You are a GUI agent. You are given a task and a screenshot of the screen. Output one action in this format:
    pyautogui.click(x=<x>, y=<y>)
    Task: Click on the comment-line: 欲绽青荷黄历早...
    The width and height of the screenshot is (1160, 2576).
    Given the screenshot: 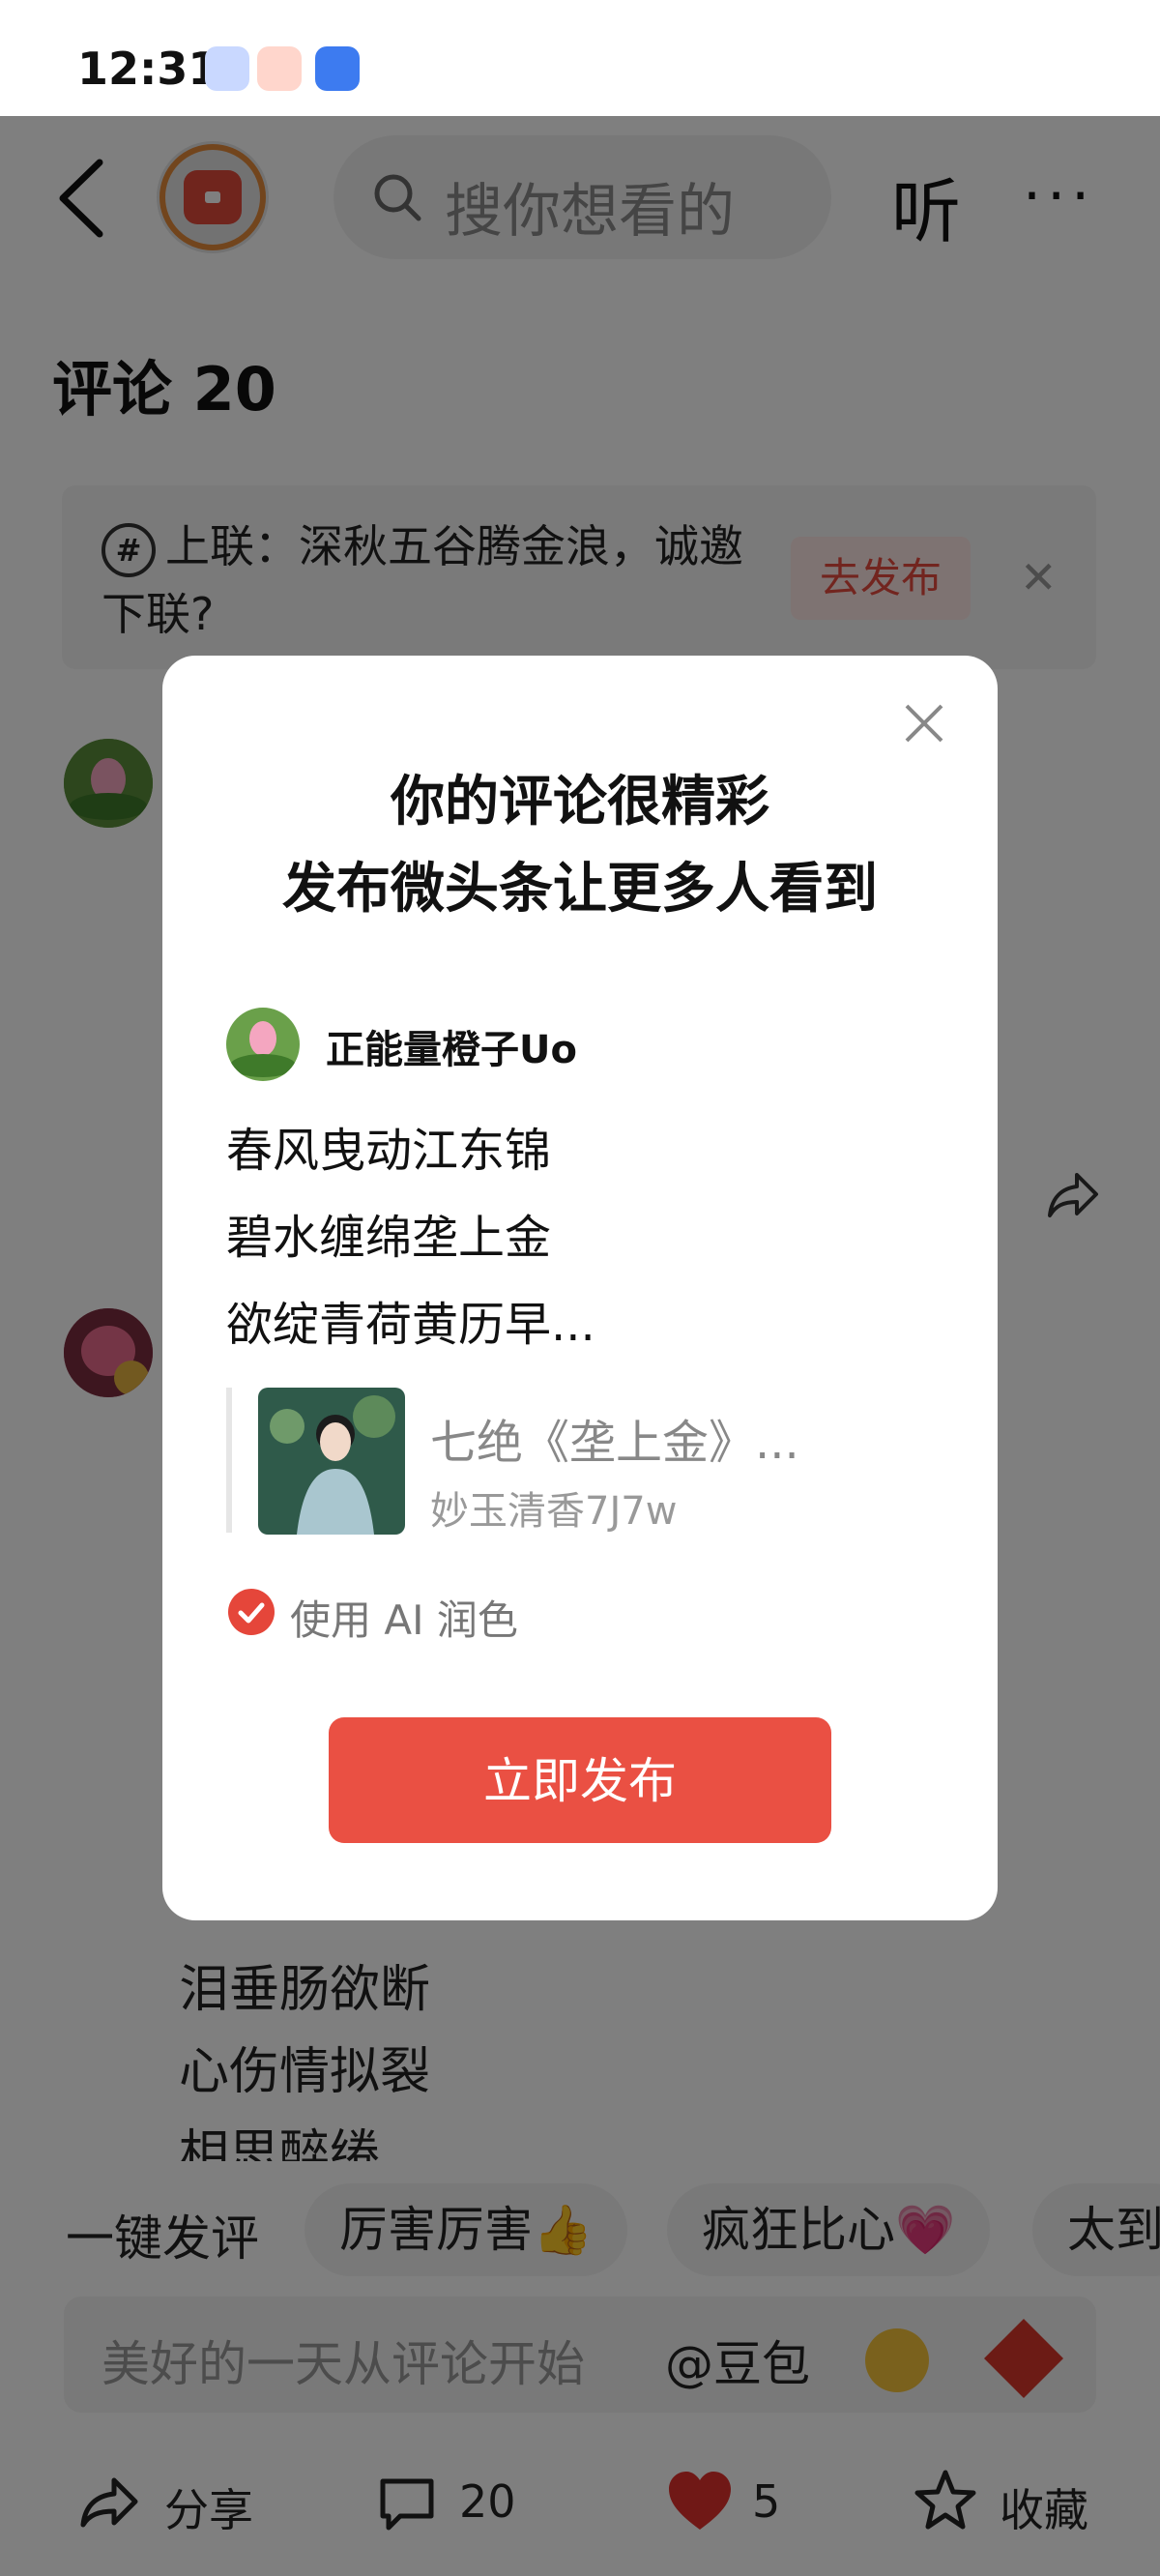 What is the action you would take?
    pyautogui.click(x=411, y=1325)
    